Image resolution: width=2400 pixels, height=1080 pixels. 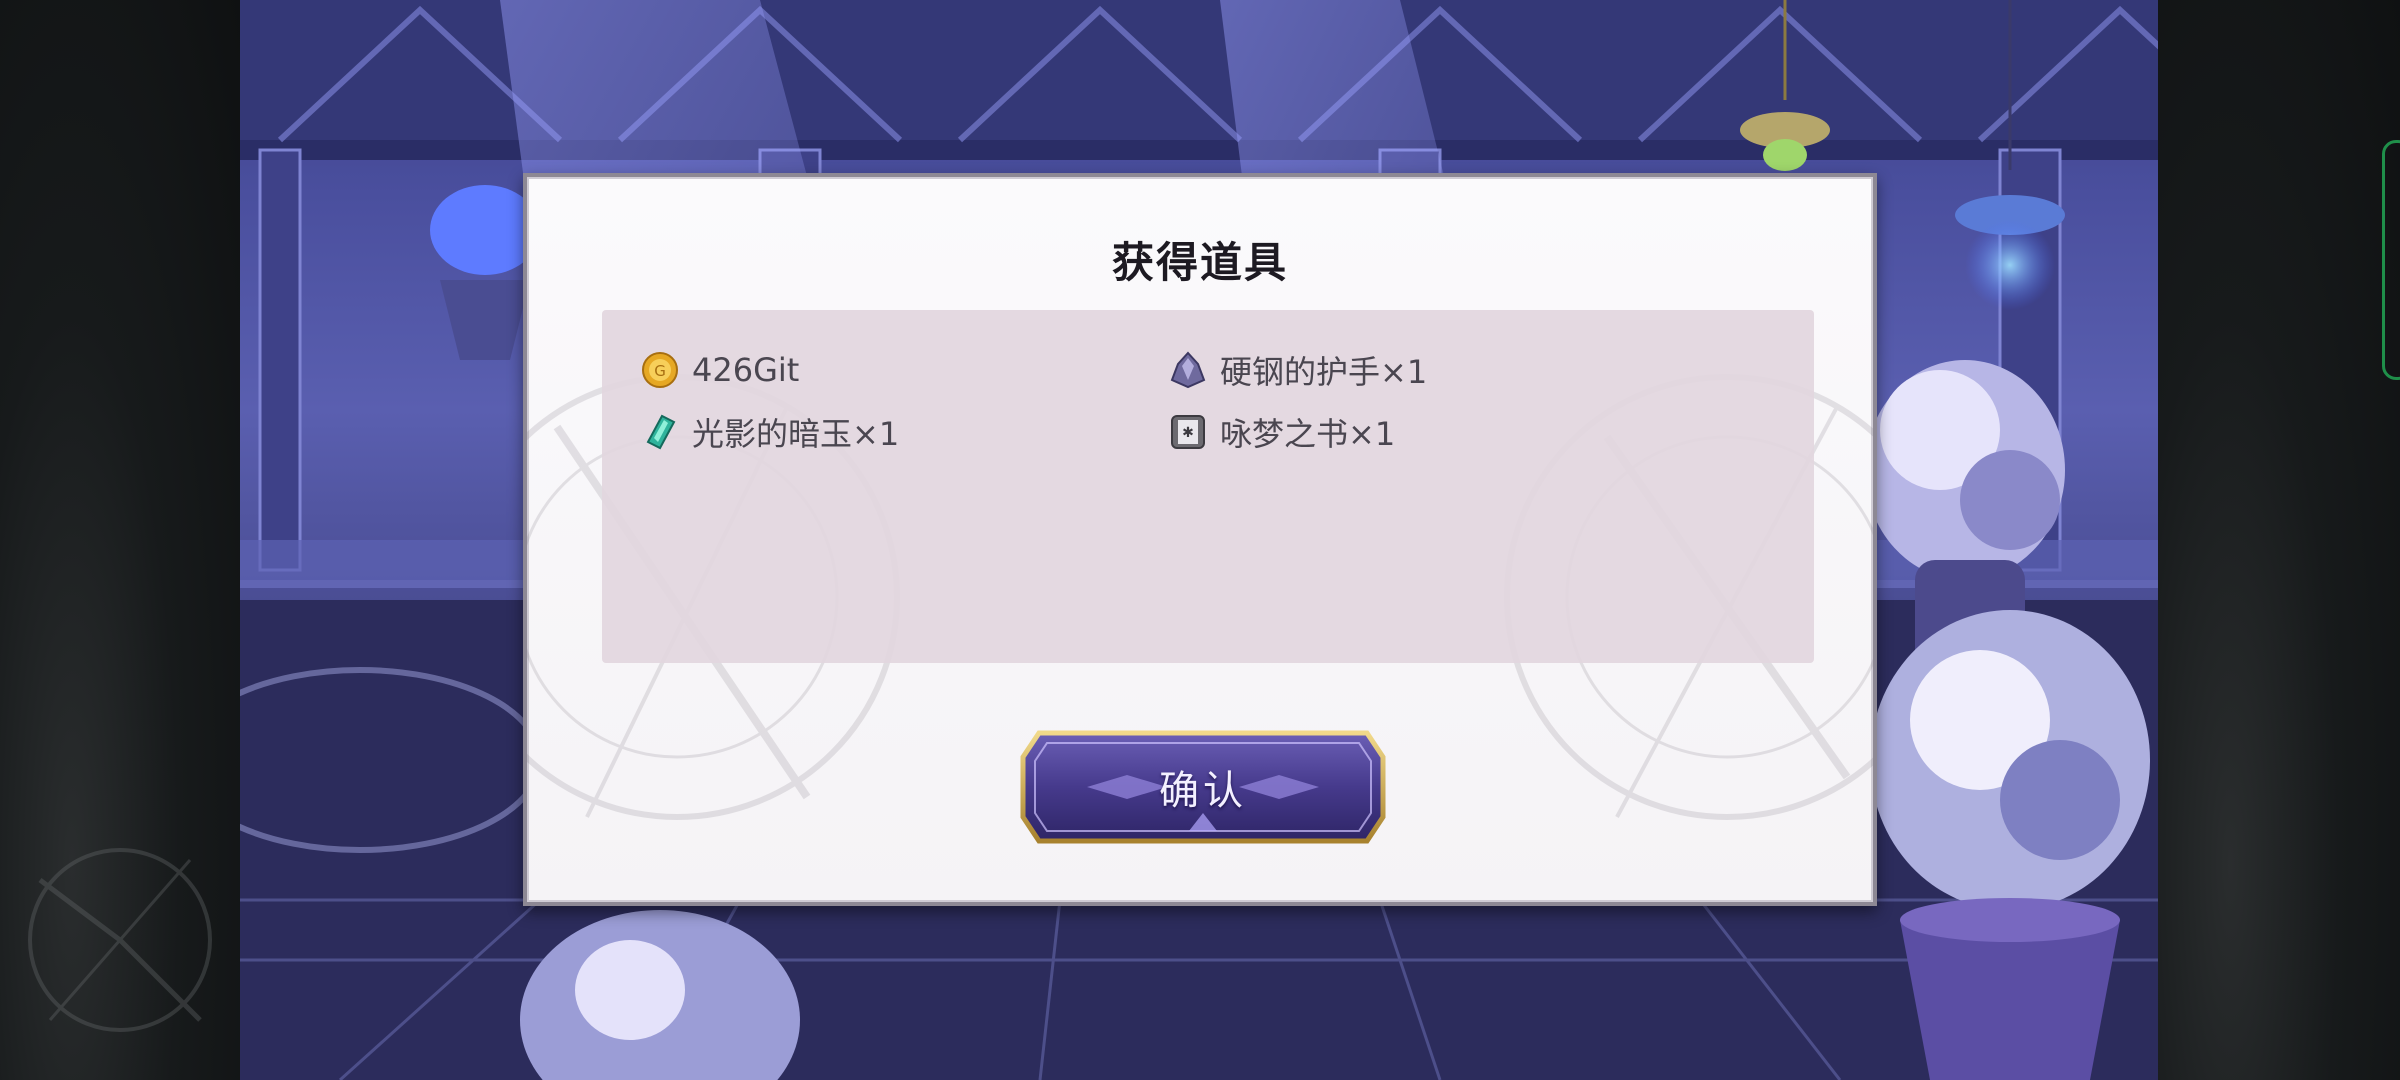 I want to click on confirm-button: 确认, so click(x=1203, y=787).